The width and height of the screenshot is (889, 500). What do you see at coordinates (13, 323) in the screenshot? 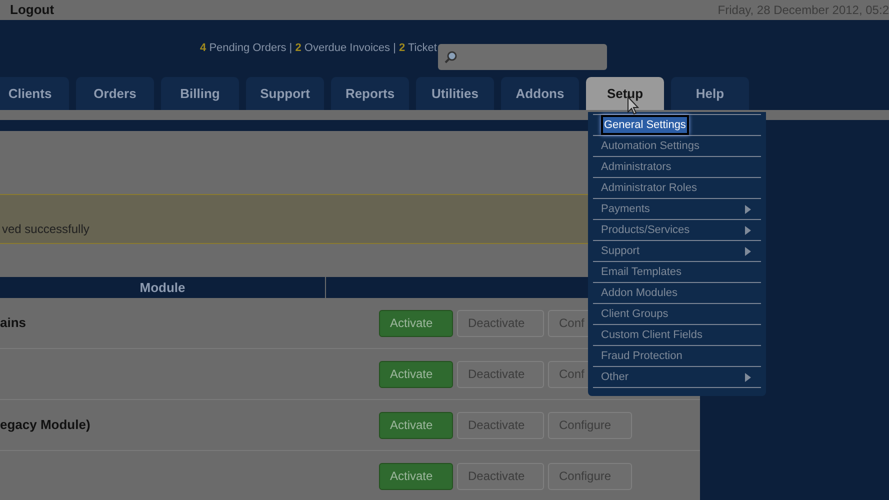
I see `module-name: ains` at bounding box center [13, 323].